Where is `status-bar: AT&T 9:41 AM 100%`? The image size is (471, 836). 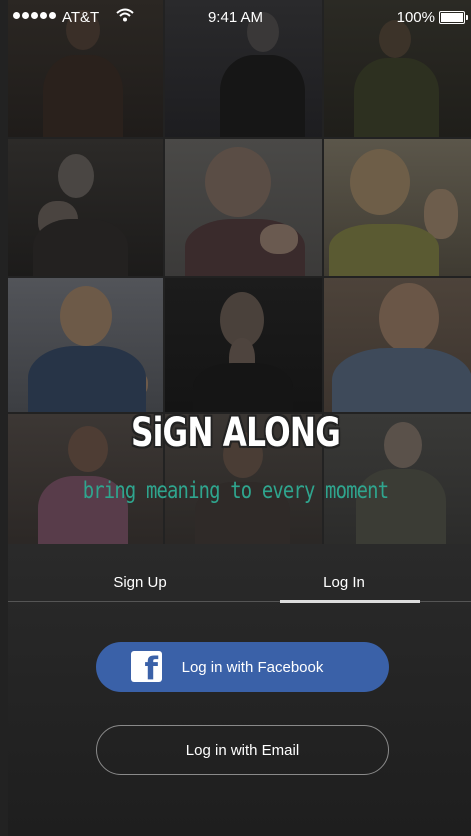 status-bar: AT&T 9:41 AM 100% is located at coordinates (235, 17).